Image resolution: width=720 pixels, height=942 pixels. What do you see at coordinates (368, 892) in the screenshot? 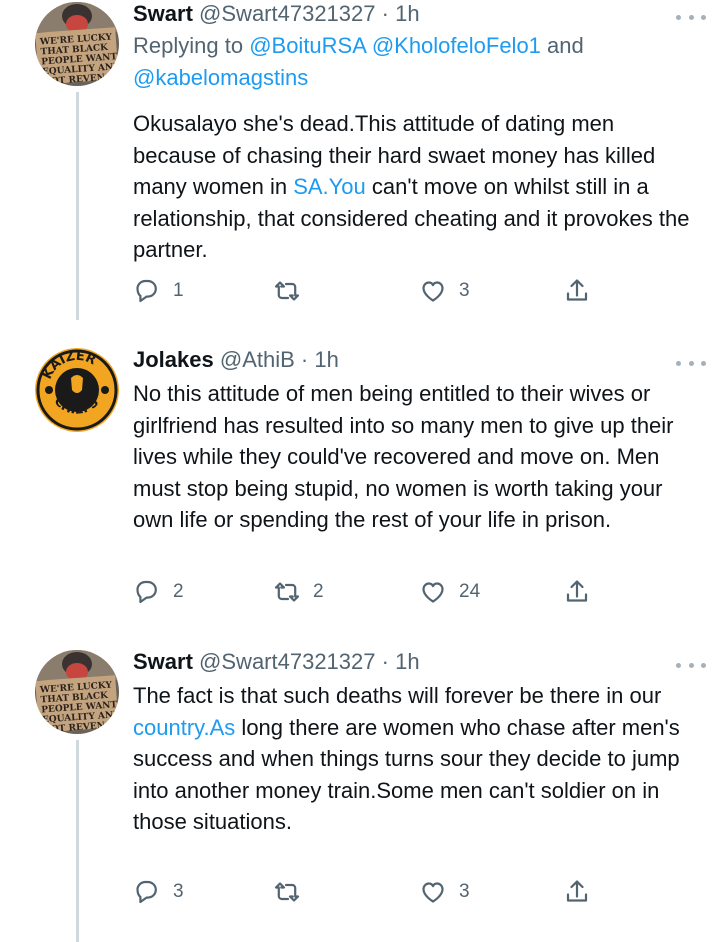
I see `action-bar: 3 3` at bounding box center [368, 892].